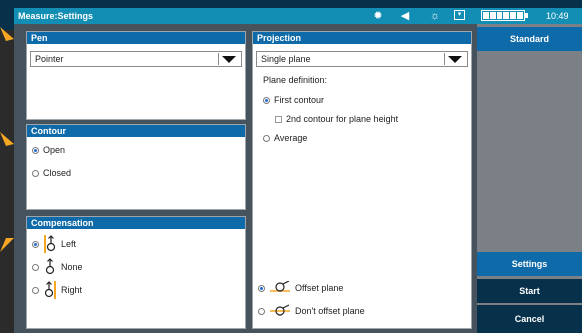  I want to click on radio-right, so click(35, 290).